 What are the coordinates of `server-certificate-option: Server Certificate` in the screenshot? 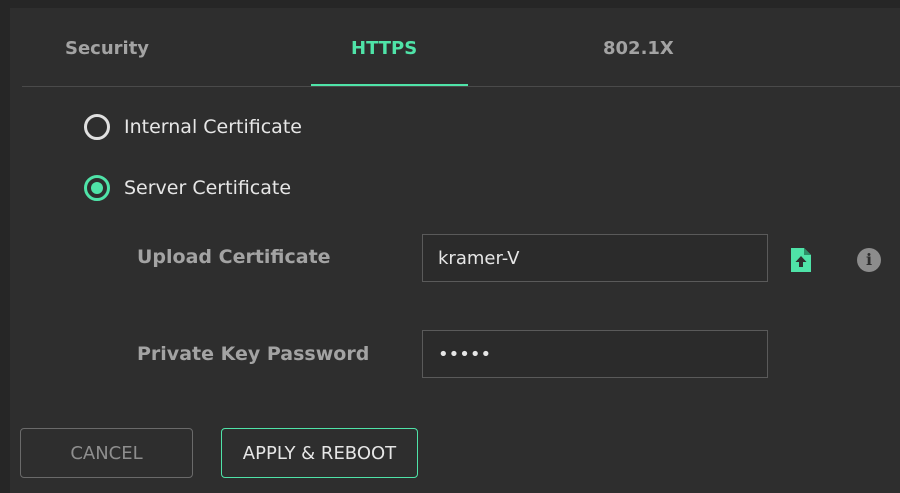 It's located at (187, 188).